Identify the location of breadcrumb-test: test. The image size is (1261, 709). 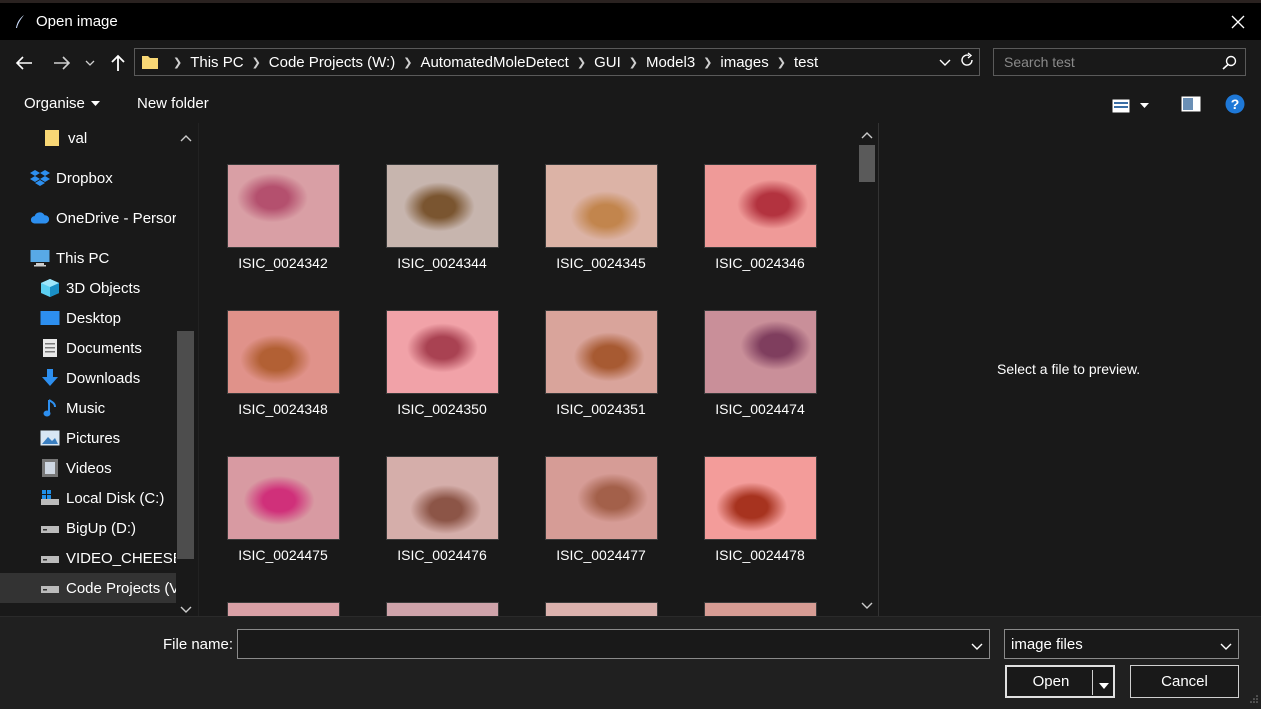
(806, 62).